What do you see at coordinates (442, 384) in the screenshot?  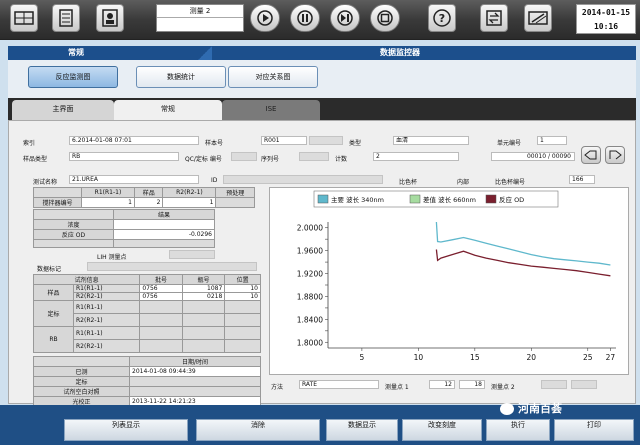 I see `point1-start: 12` at bounding box center [442, 384].